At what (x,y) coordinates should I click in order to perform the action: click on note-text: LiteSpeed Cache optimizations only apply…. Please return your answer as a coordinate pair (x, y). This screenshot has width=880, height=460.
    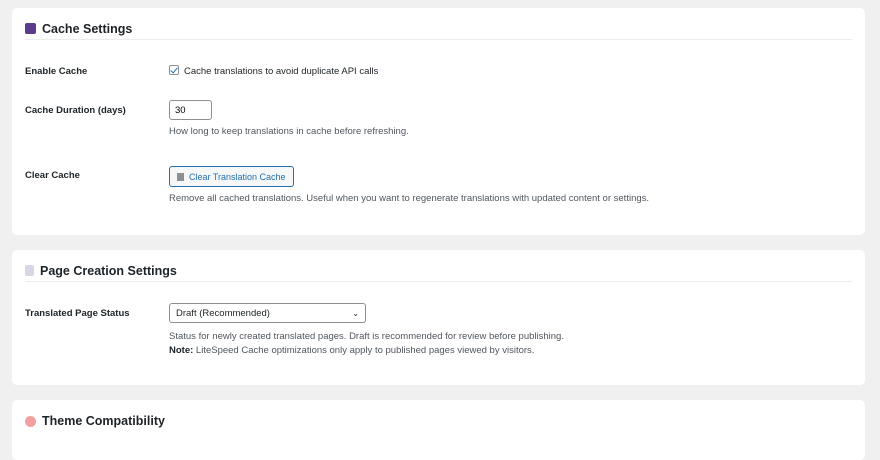
    Looking at the image, I should click on (364, 350).